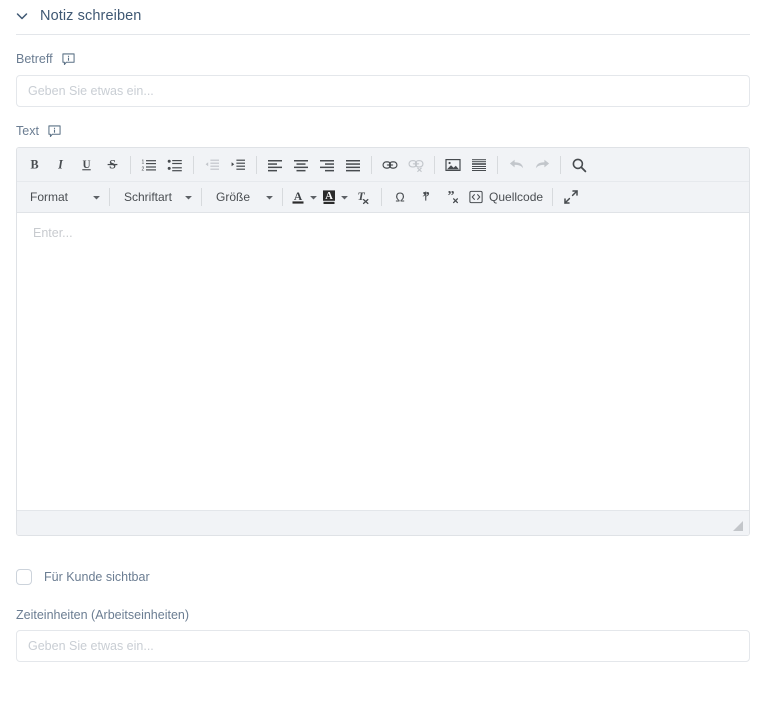 This screenshot has width=766, height=718. I want to click on background-color-button: A, so click(334, 197).